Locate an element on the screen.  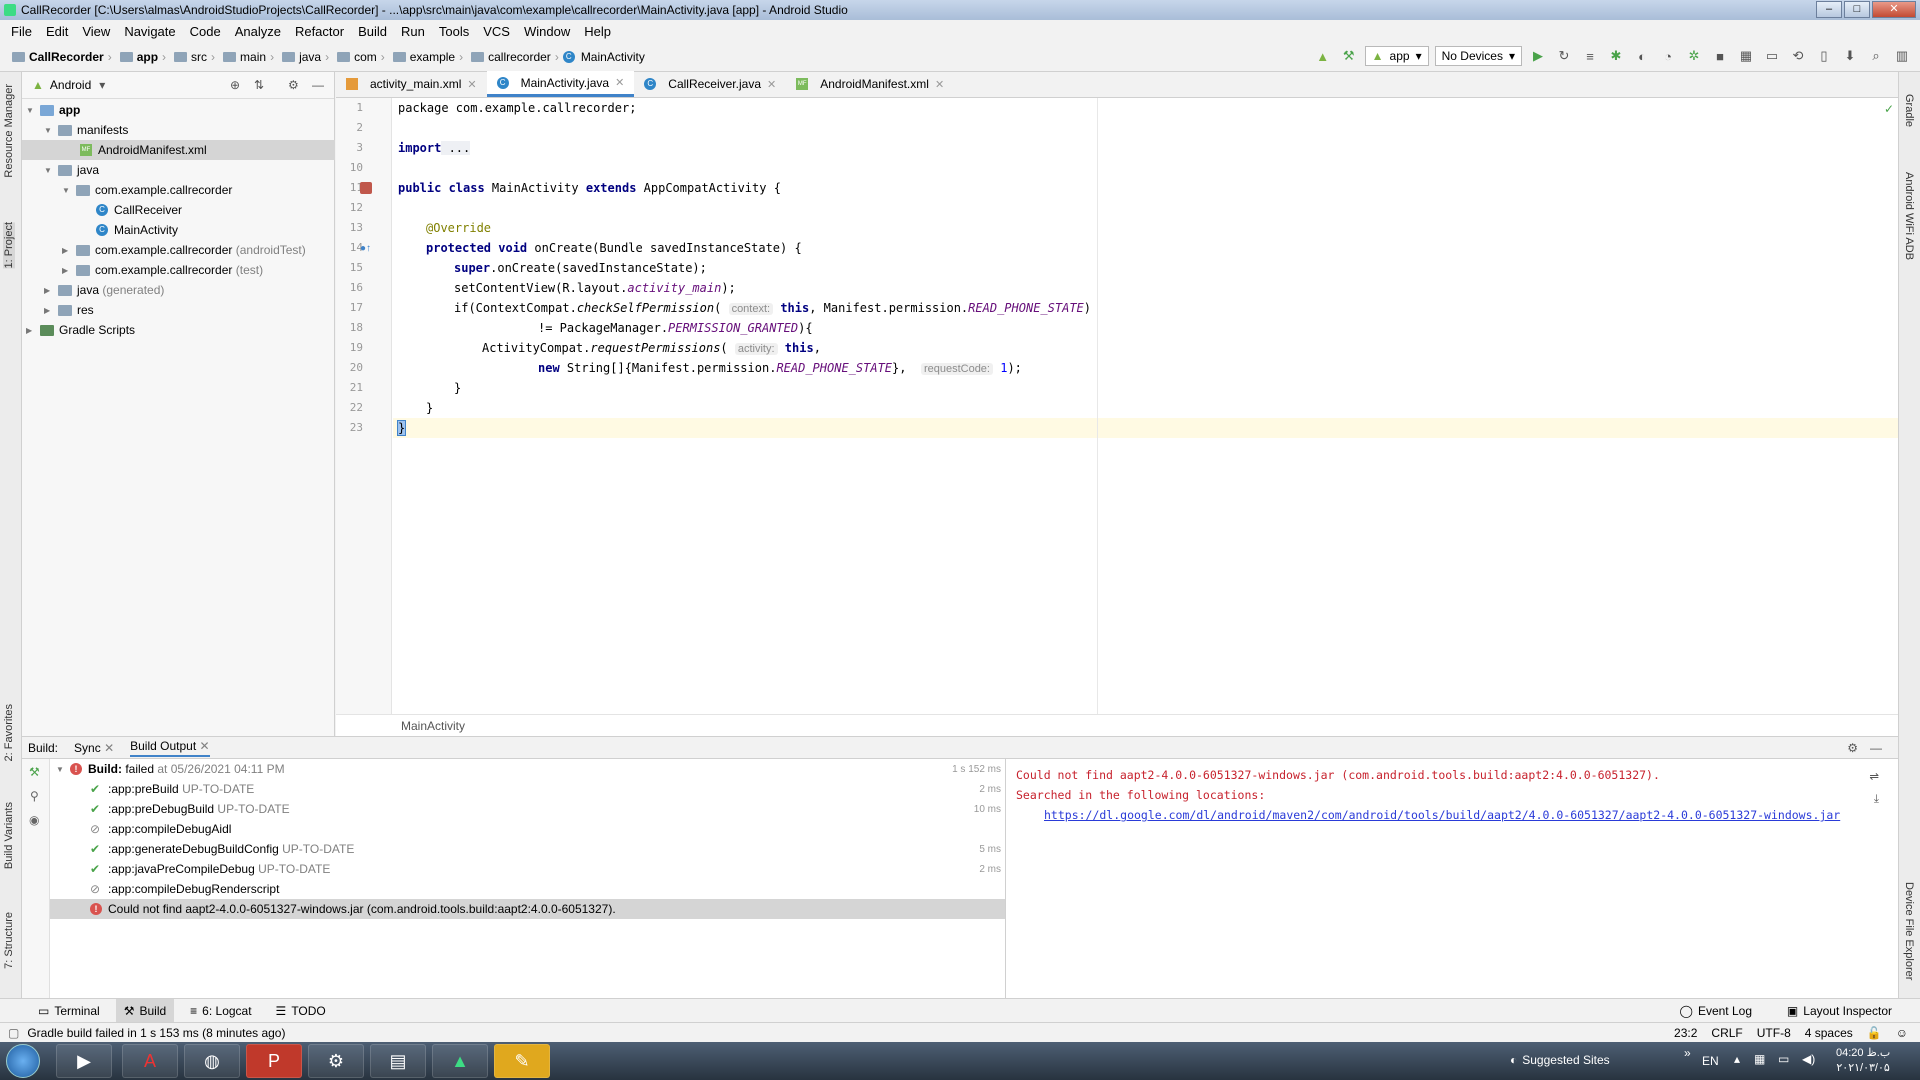
project-tab: 1: Project is located at coordinates (9, 245).